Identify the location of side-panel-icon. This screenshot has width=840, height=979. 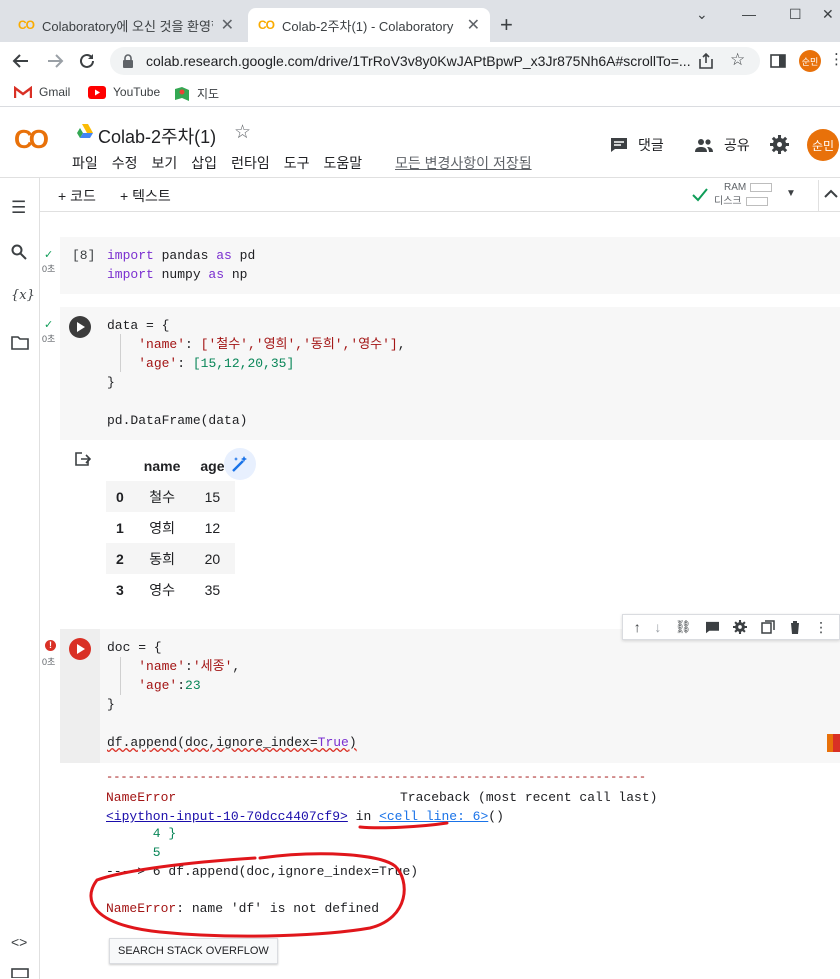
(778, 61).